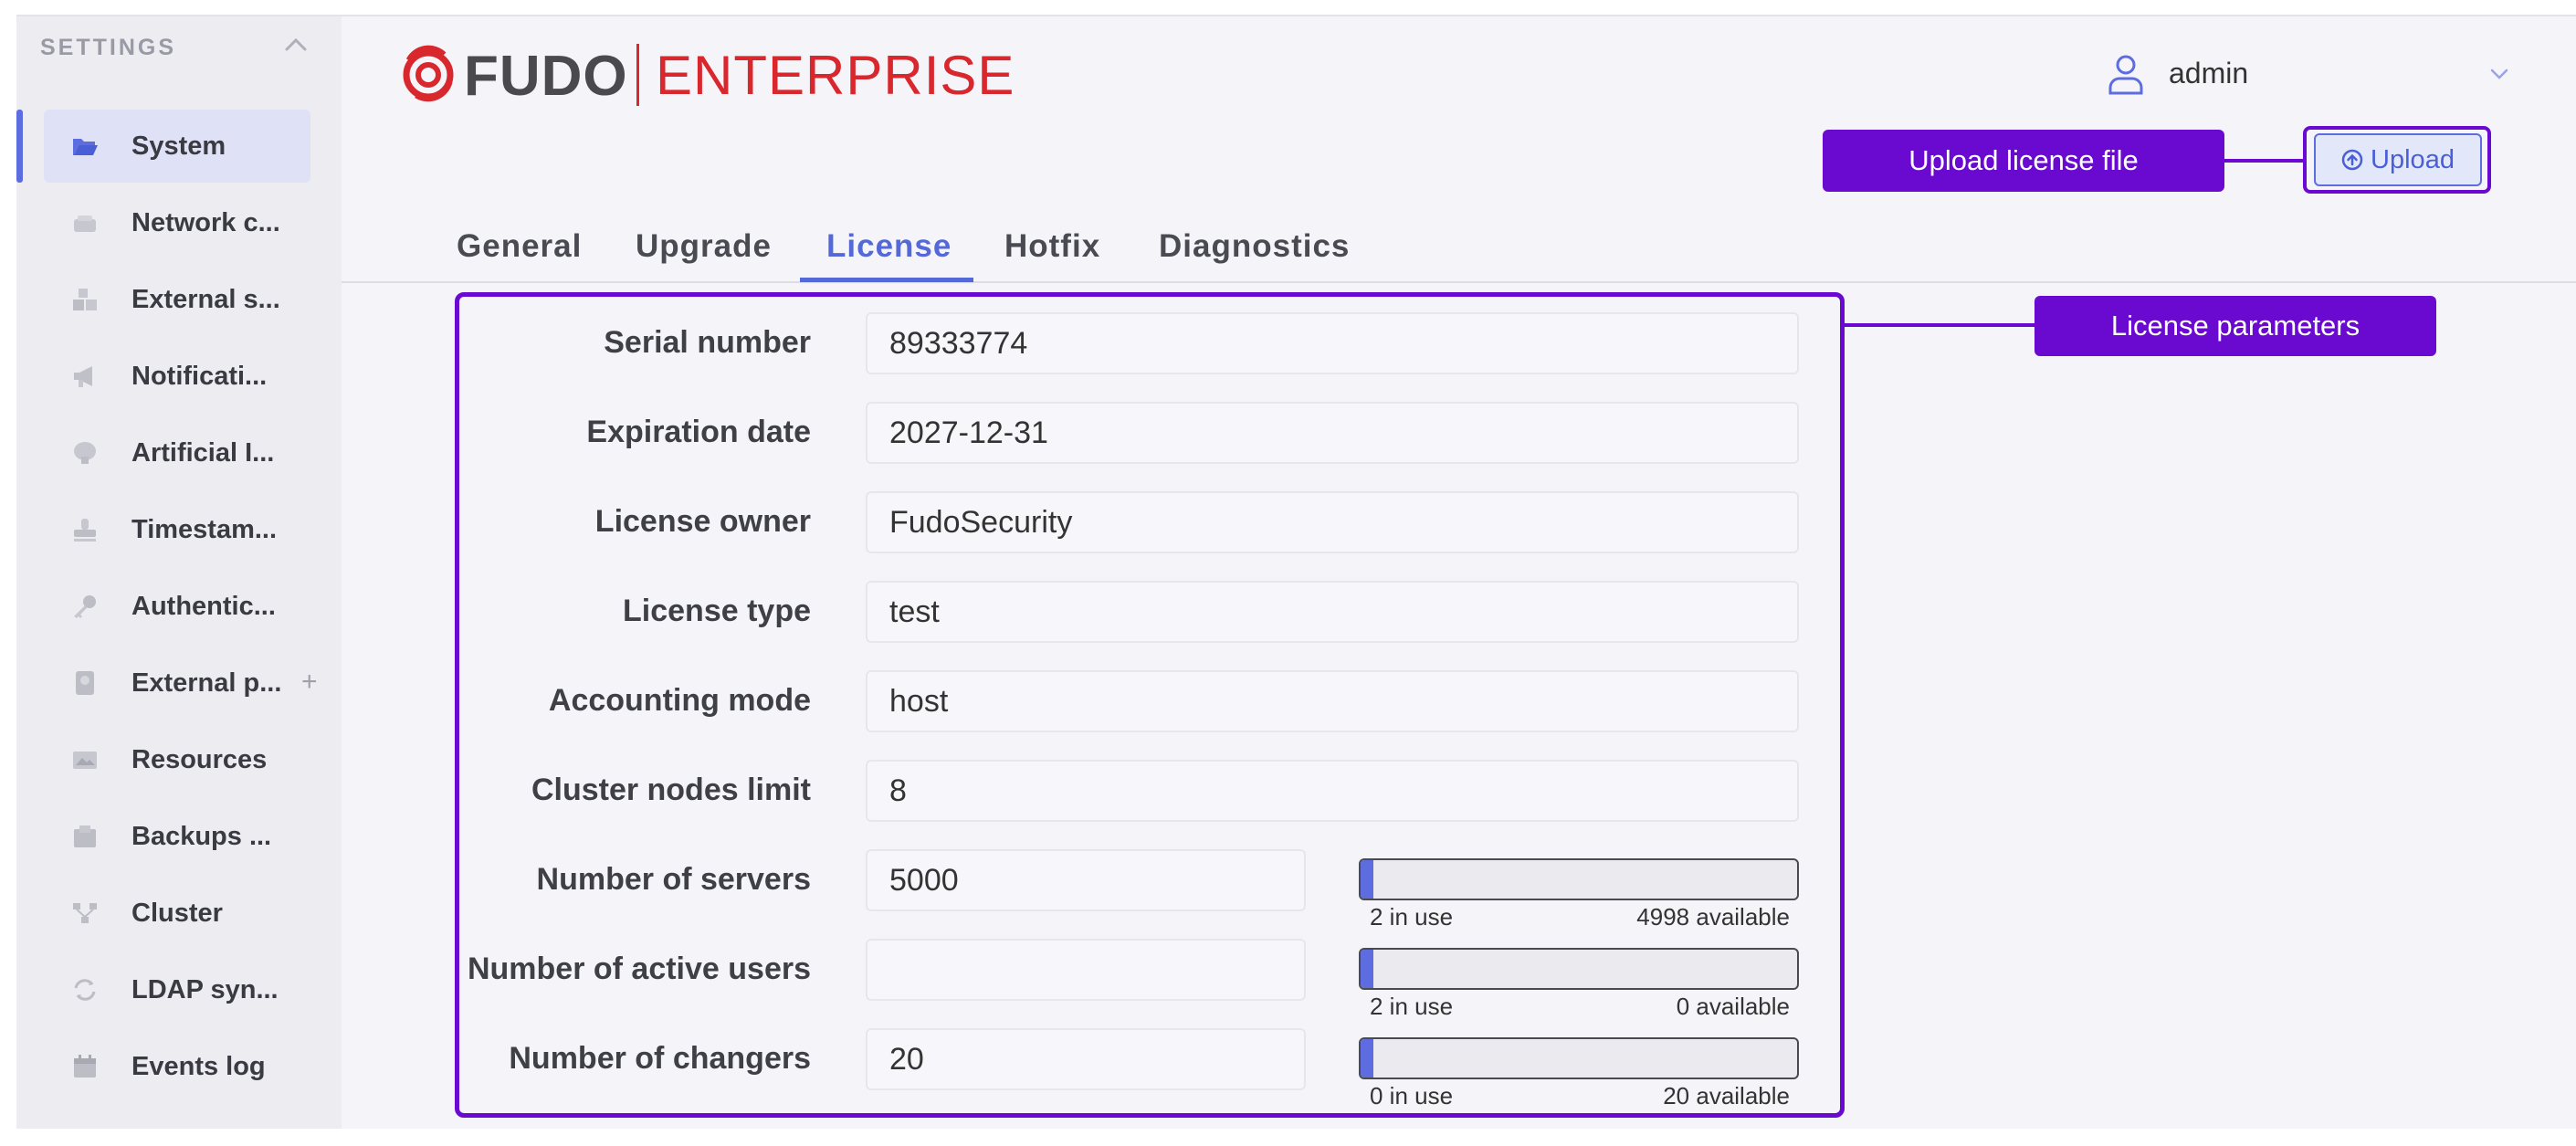 This screenshot has height=1146, width=2576. I want to click on archive-icon, so click(85, 836).